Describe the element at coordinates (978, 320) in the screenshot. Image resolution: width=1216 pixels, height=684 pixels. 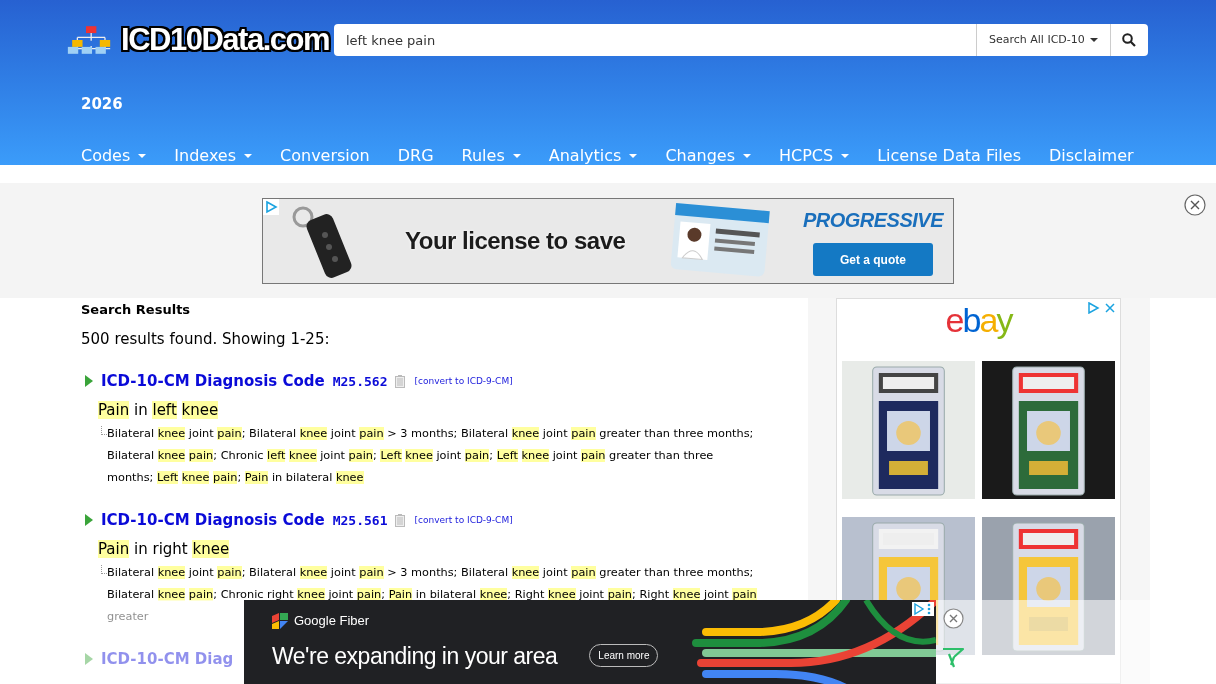
I see `ebay-logo: ebay` at that location.